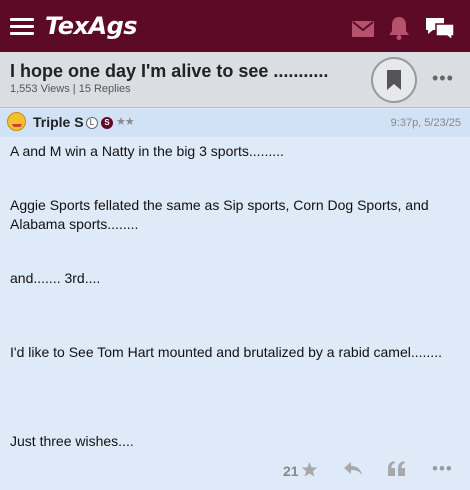 The width and height of the screenshot is (470, 490). I want to click on bell-icon, so click(399, 28).